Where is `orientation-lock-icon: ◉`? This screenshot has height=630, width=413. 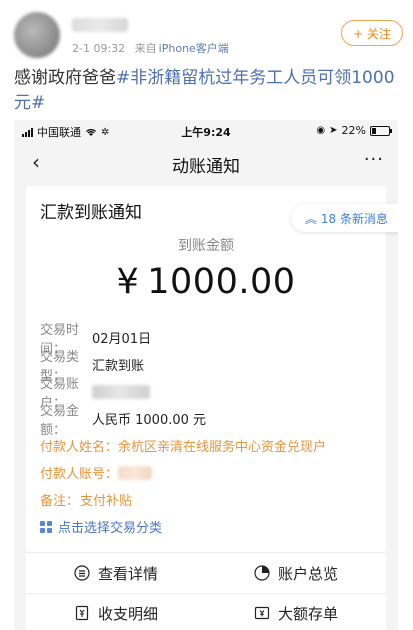
orientation-lock-icon: ◉ is located at coordinates (321, 130).